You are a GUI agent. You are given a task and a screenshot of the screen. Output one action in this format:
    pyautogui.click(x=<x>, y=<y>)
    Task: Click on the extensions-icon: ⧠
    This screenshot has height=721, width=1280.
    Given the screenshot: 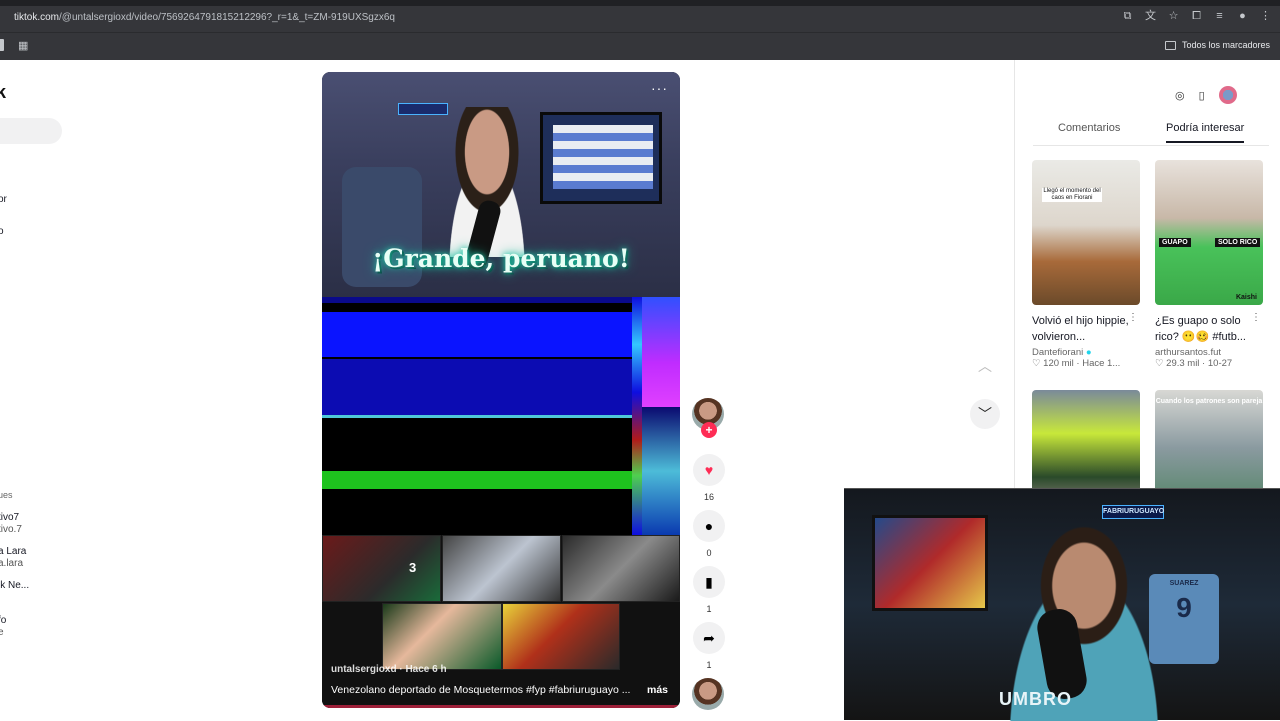 What is the action you would take?
    pyautogui.click(x=1196, y=16)
    